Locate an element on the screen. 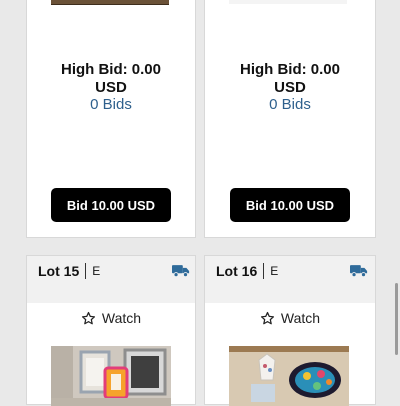 The image size is (400, 406). lot-number: Lot 16 is located at coordinates (237, 271).